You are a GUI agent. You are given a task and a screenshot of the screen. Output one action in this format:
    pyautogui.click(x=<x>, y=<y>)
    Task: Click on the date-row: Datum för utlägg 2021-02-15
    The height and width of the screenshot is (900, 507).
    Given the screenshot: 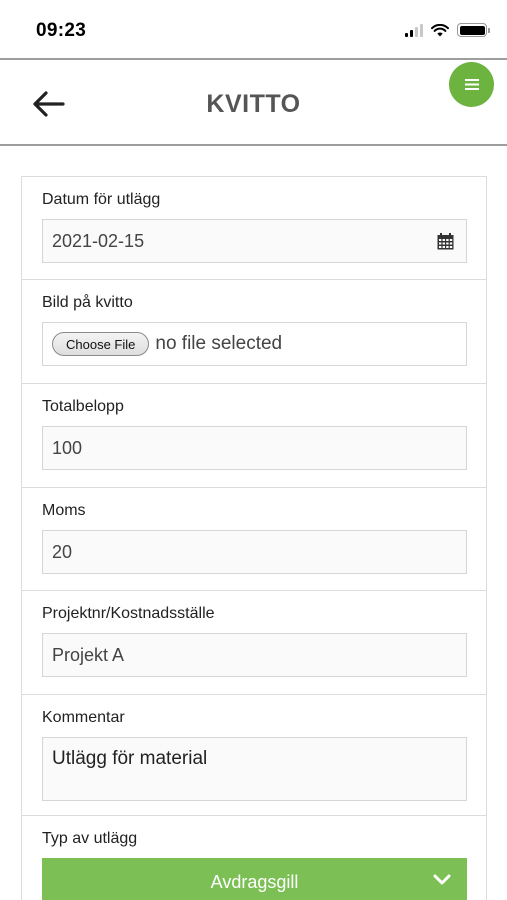 What is the action you would take?
    pyautogui.click(x=254, y=228)
    